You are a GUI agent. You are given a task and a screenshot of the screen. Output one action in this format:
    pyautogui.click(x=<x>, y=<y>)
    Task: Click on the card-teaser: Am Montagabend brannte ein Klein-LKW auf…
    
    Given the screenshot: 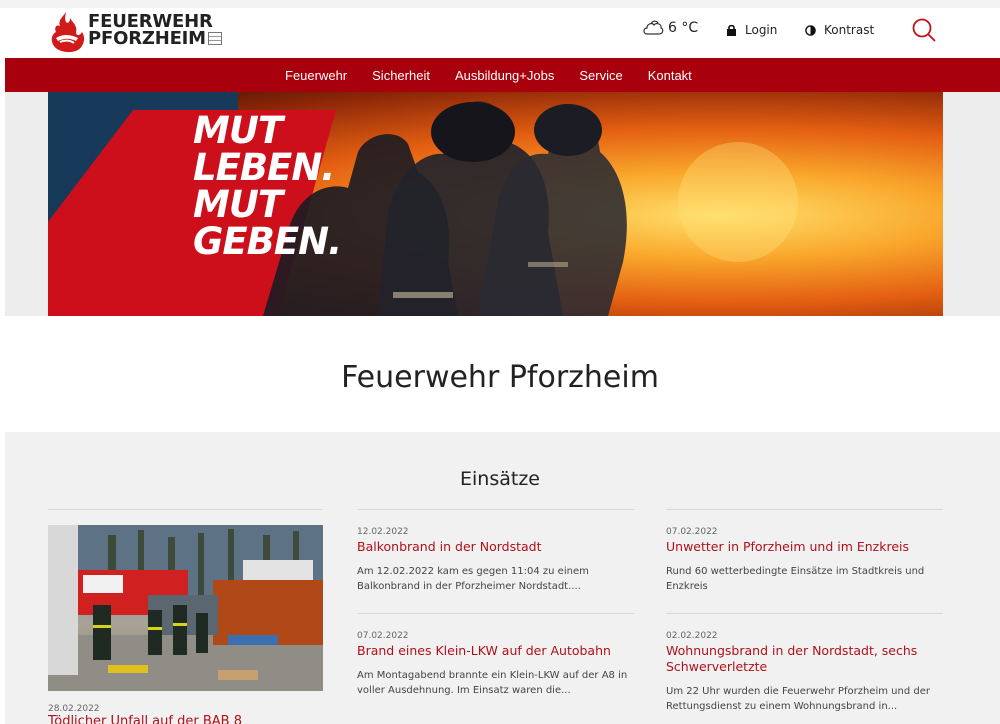 What is the action you would take?
    pyautogui.click(x=492, y=683)
    